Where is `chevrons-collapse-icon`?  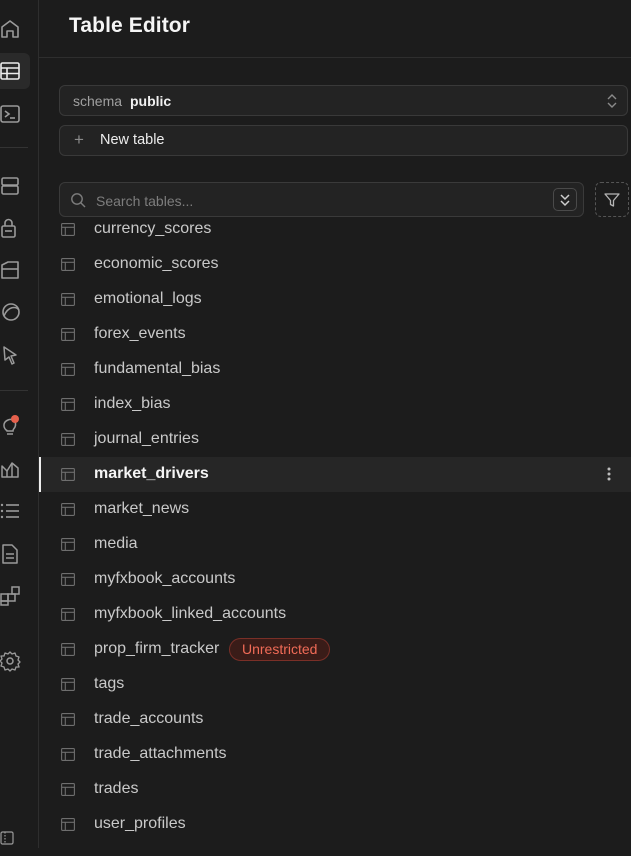 chevrons-collapse-icon is located at coordinates (565, 199).